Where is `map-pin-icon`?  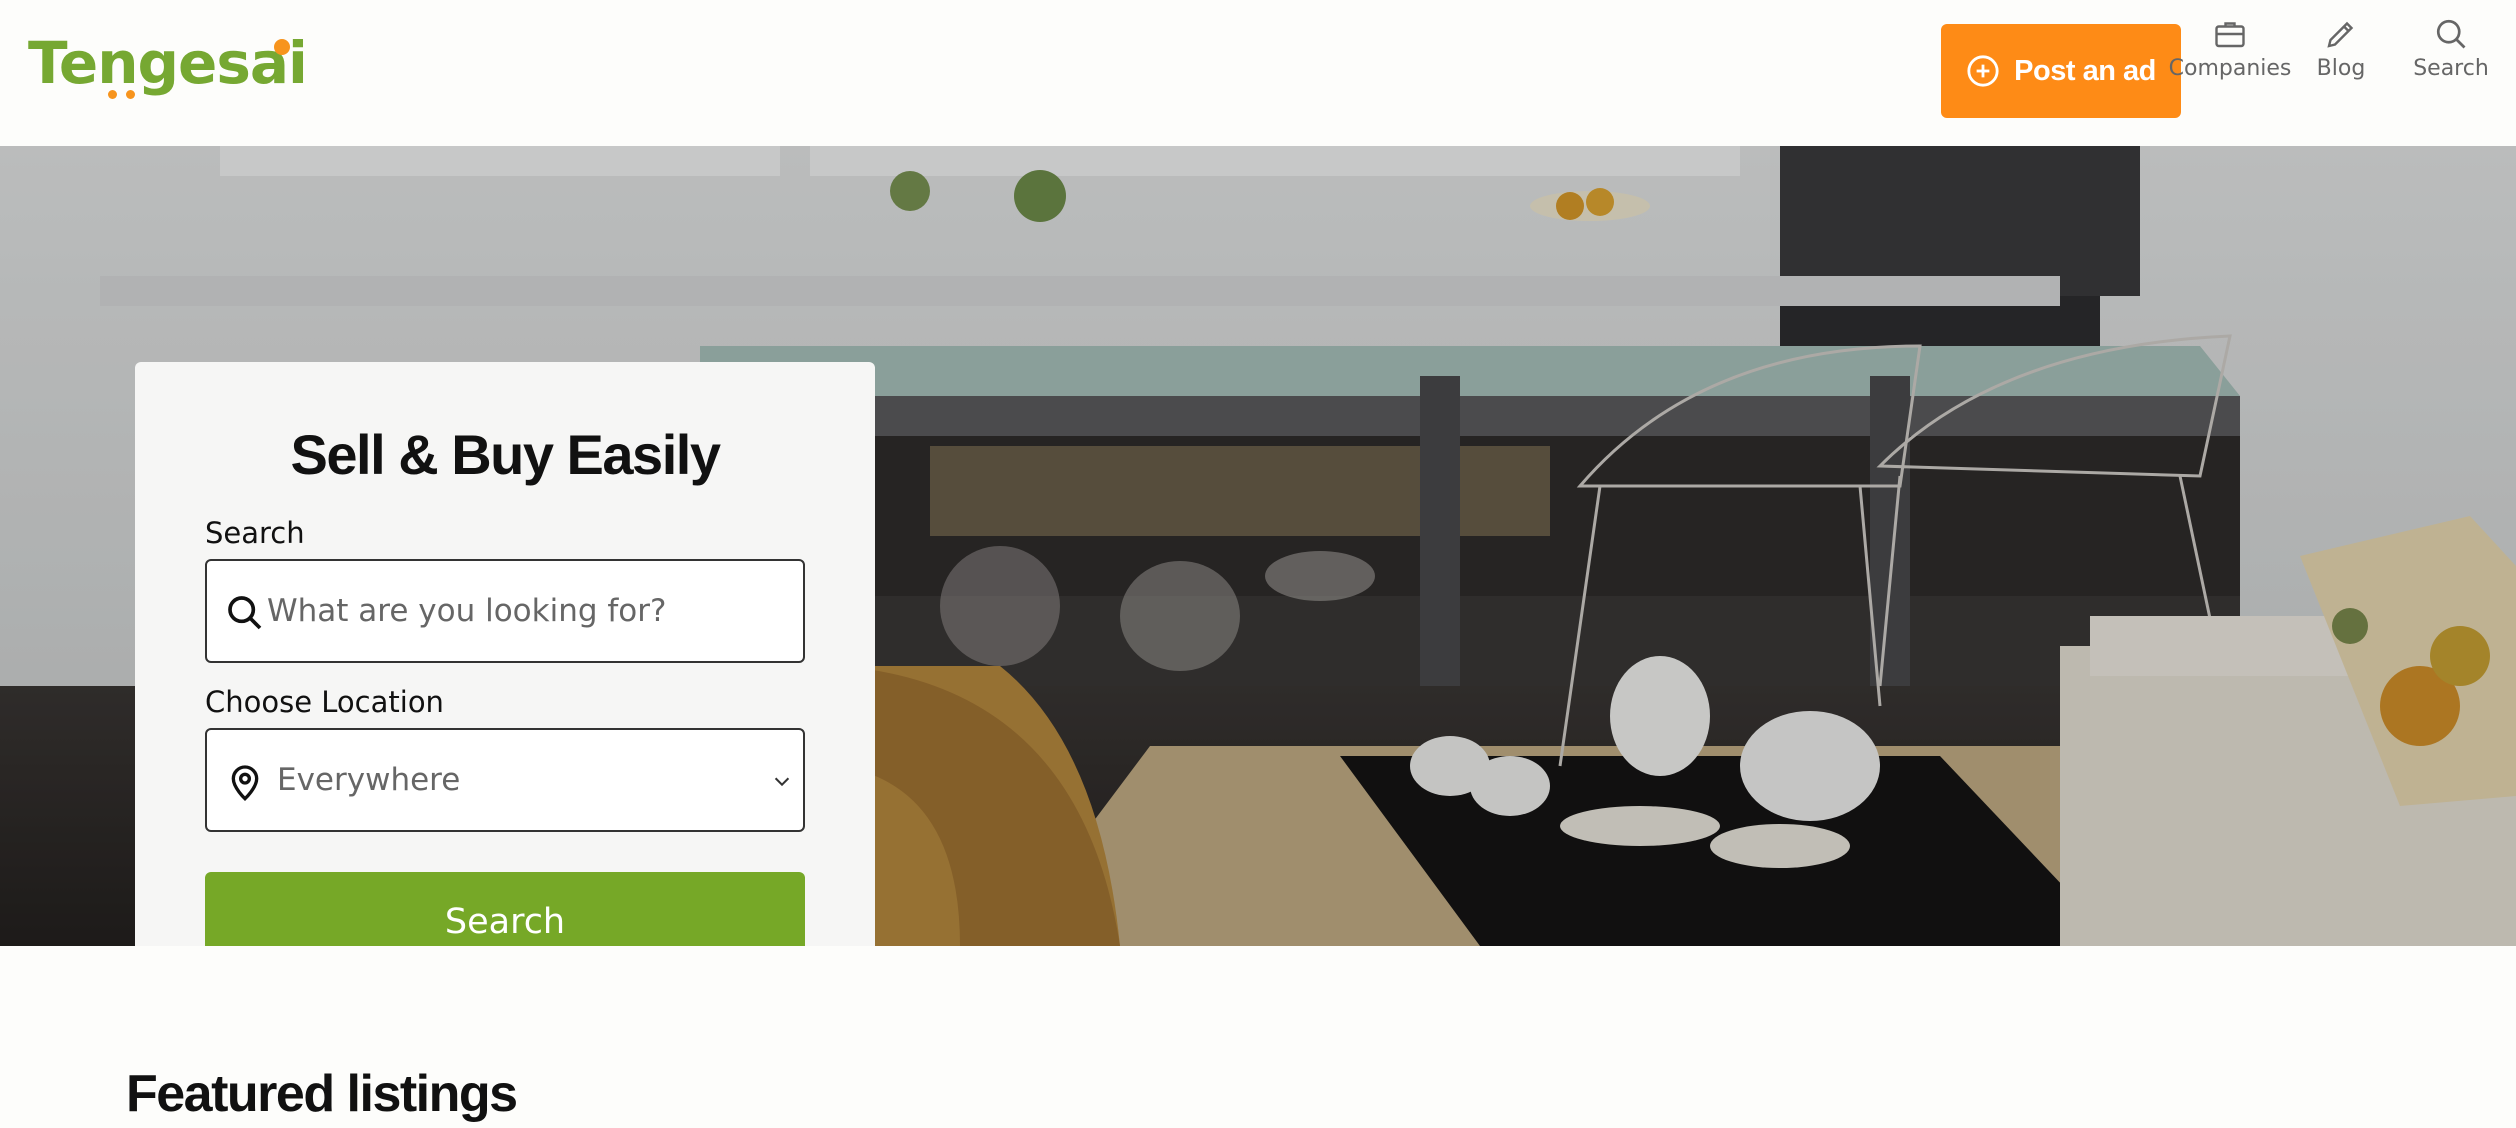 map-pin-icon is located at coordinates (245, 783).